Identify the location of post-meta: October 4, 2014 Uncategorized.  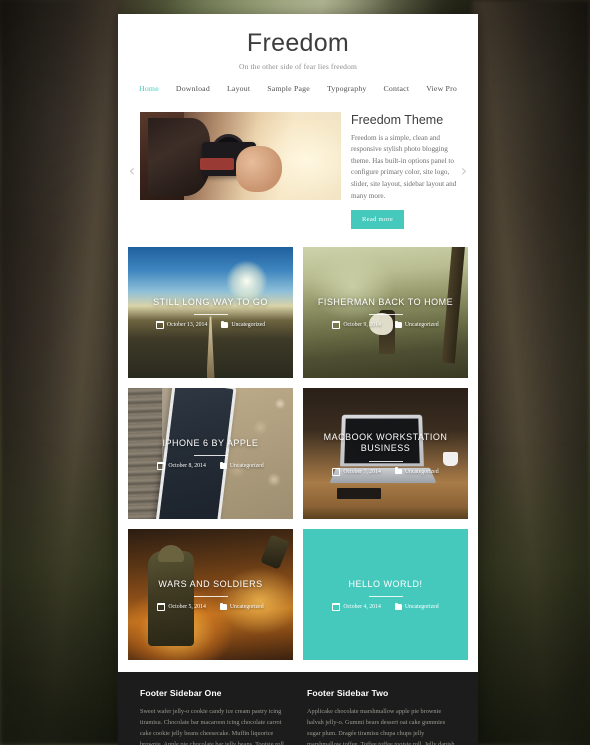
(385, 607).